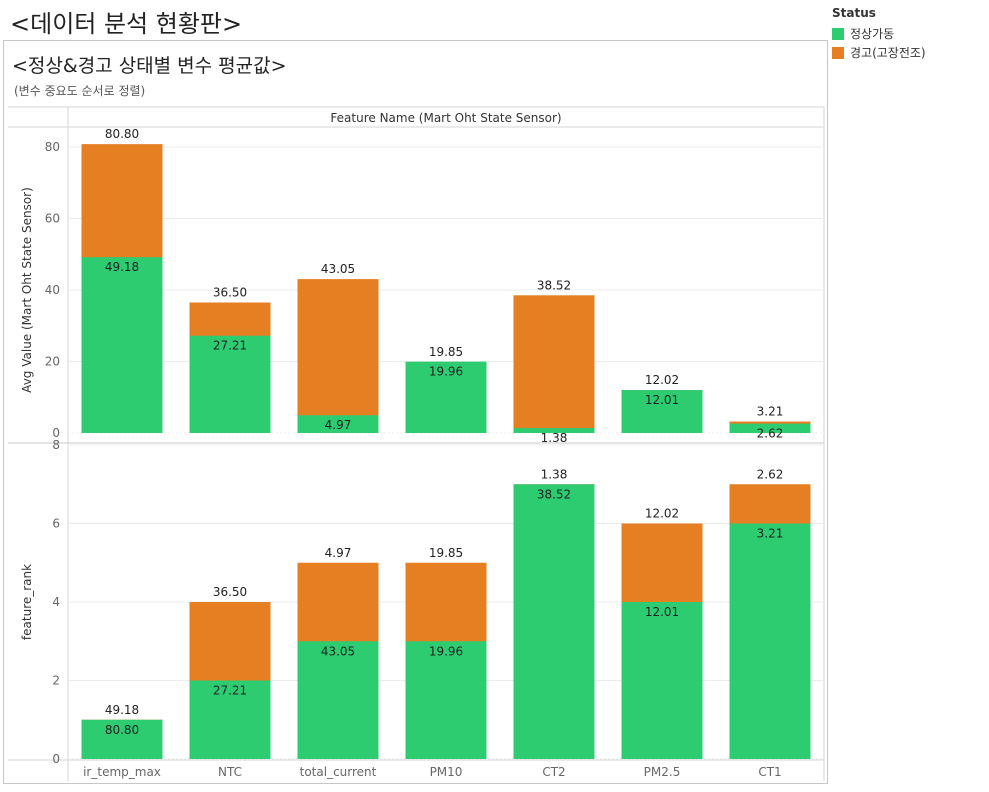 This screenshot has height=792, width=989. I want to click on data-label-warning: 49.18, so click(122, 710).